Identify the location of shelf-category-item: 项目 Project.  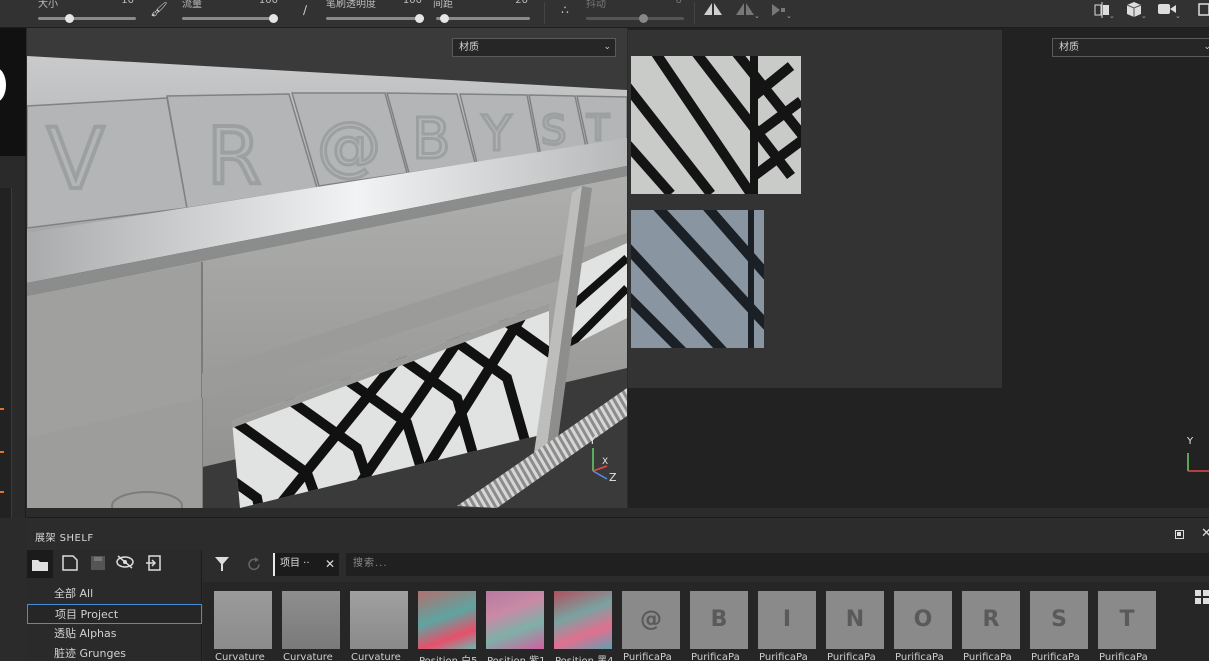
(114, 614).